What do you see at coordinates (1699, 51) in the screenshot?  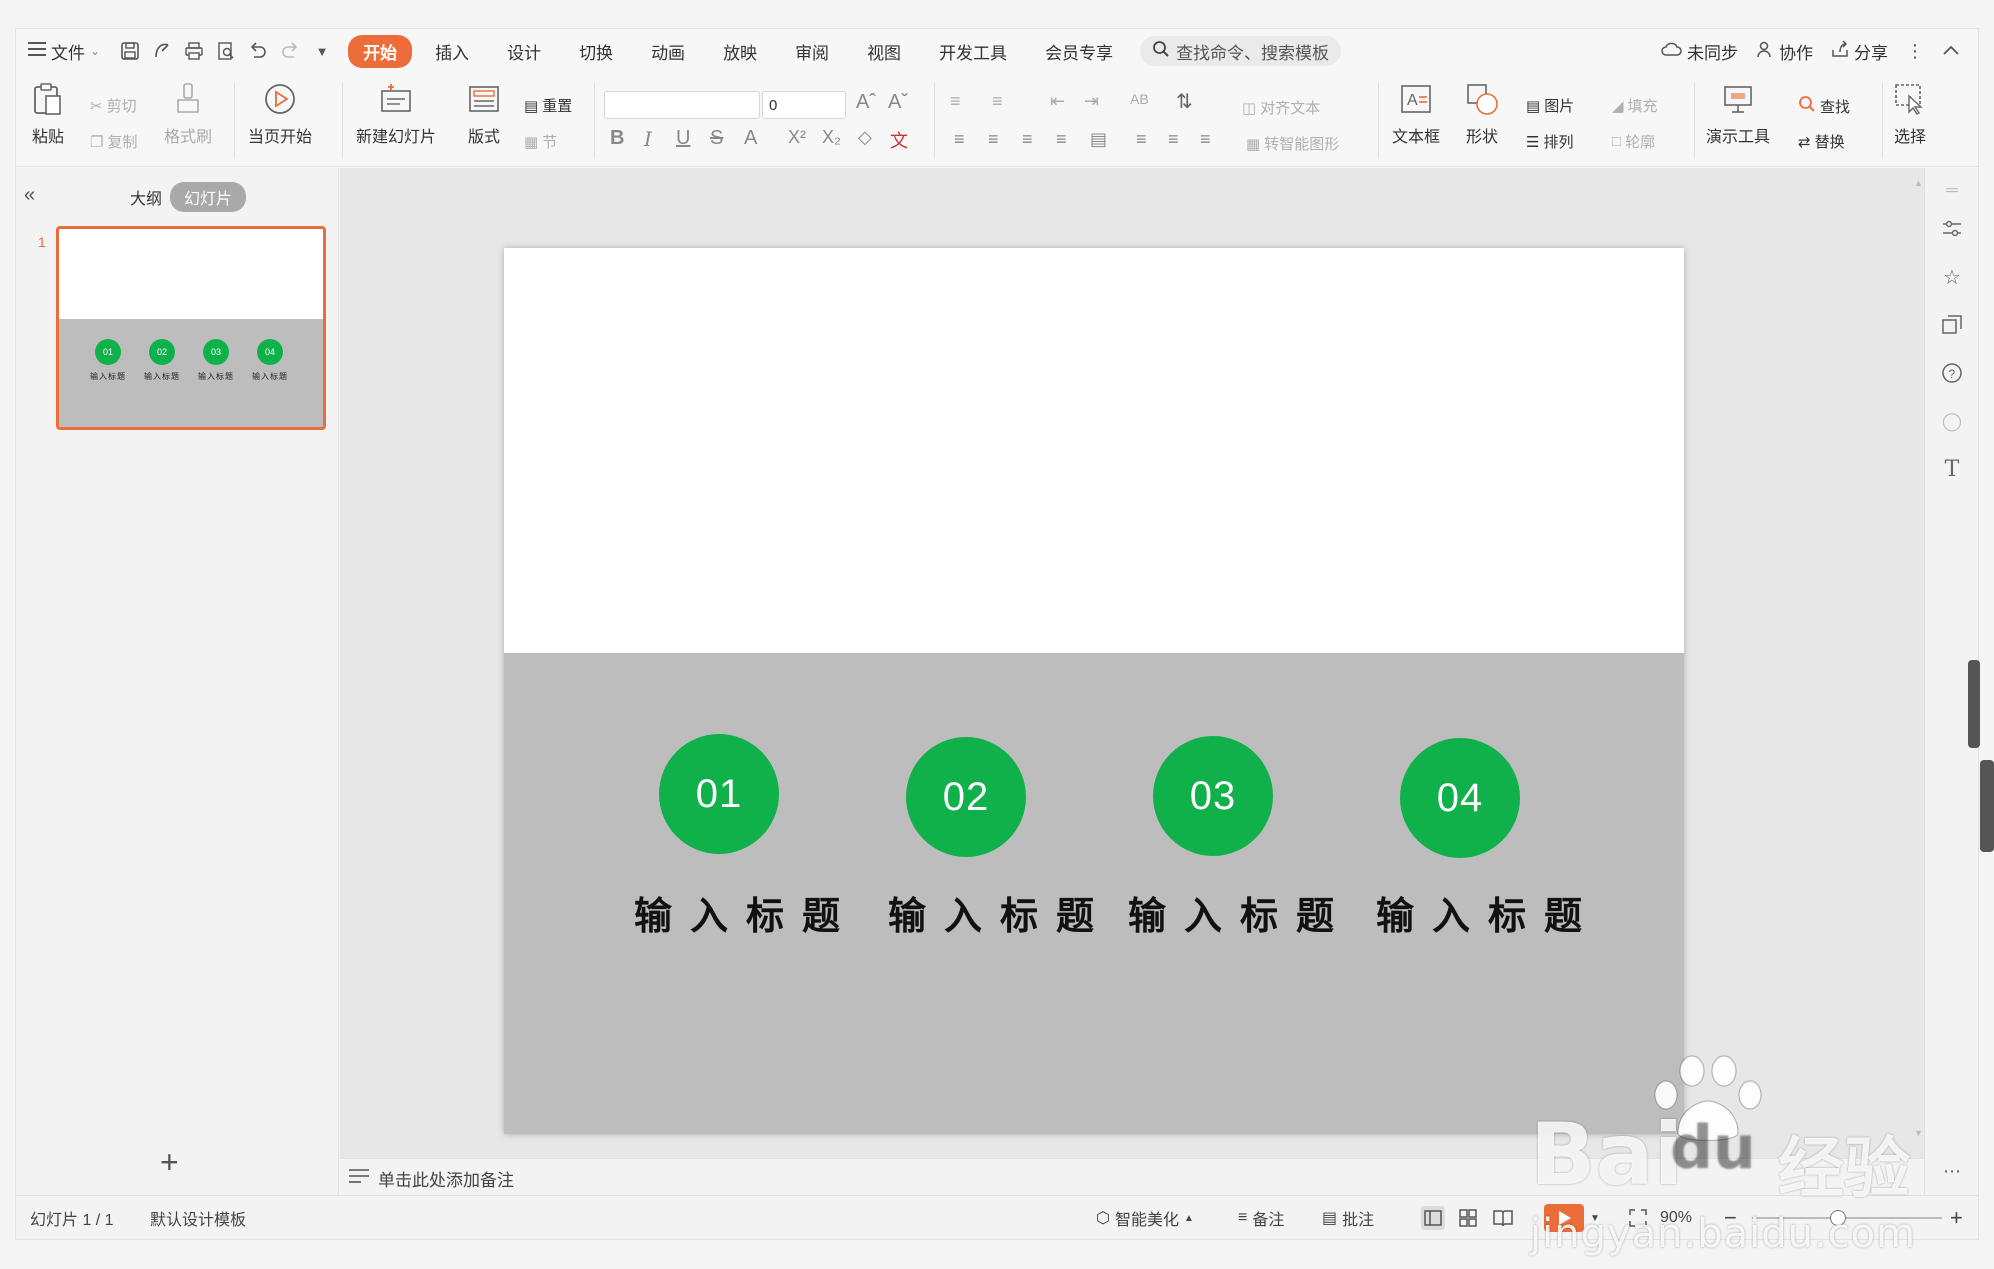 I see `sync-status-button: 未同步` at bounding box center [1699, 51].